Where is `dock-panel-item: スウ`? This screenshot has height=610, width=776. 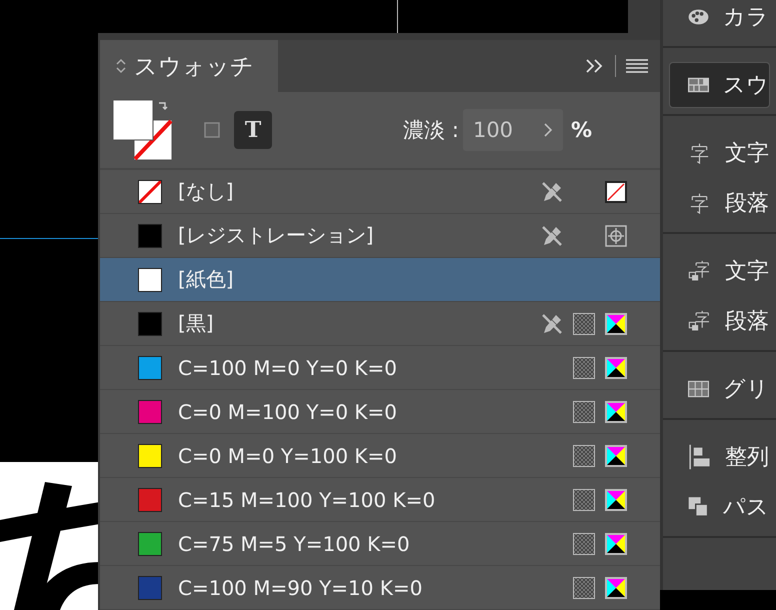 dock-panel-item: スウ is located at coordinates (719, 85).